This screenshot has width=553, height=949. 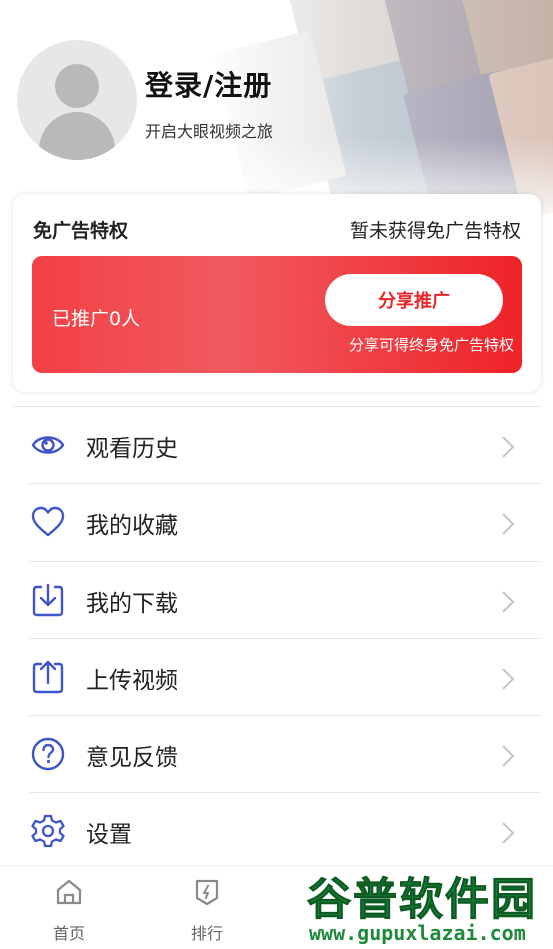 What do you see at coordinates (48, 599) in the screenshot?
I see `download-icon` at bounding box center [48, 599].